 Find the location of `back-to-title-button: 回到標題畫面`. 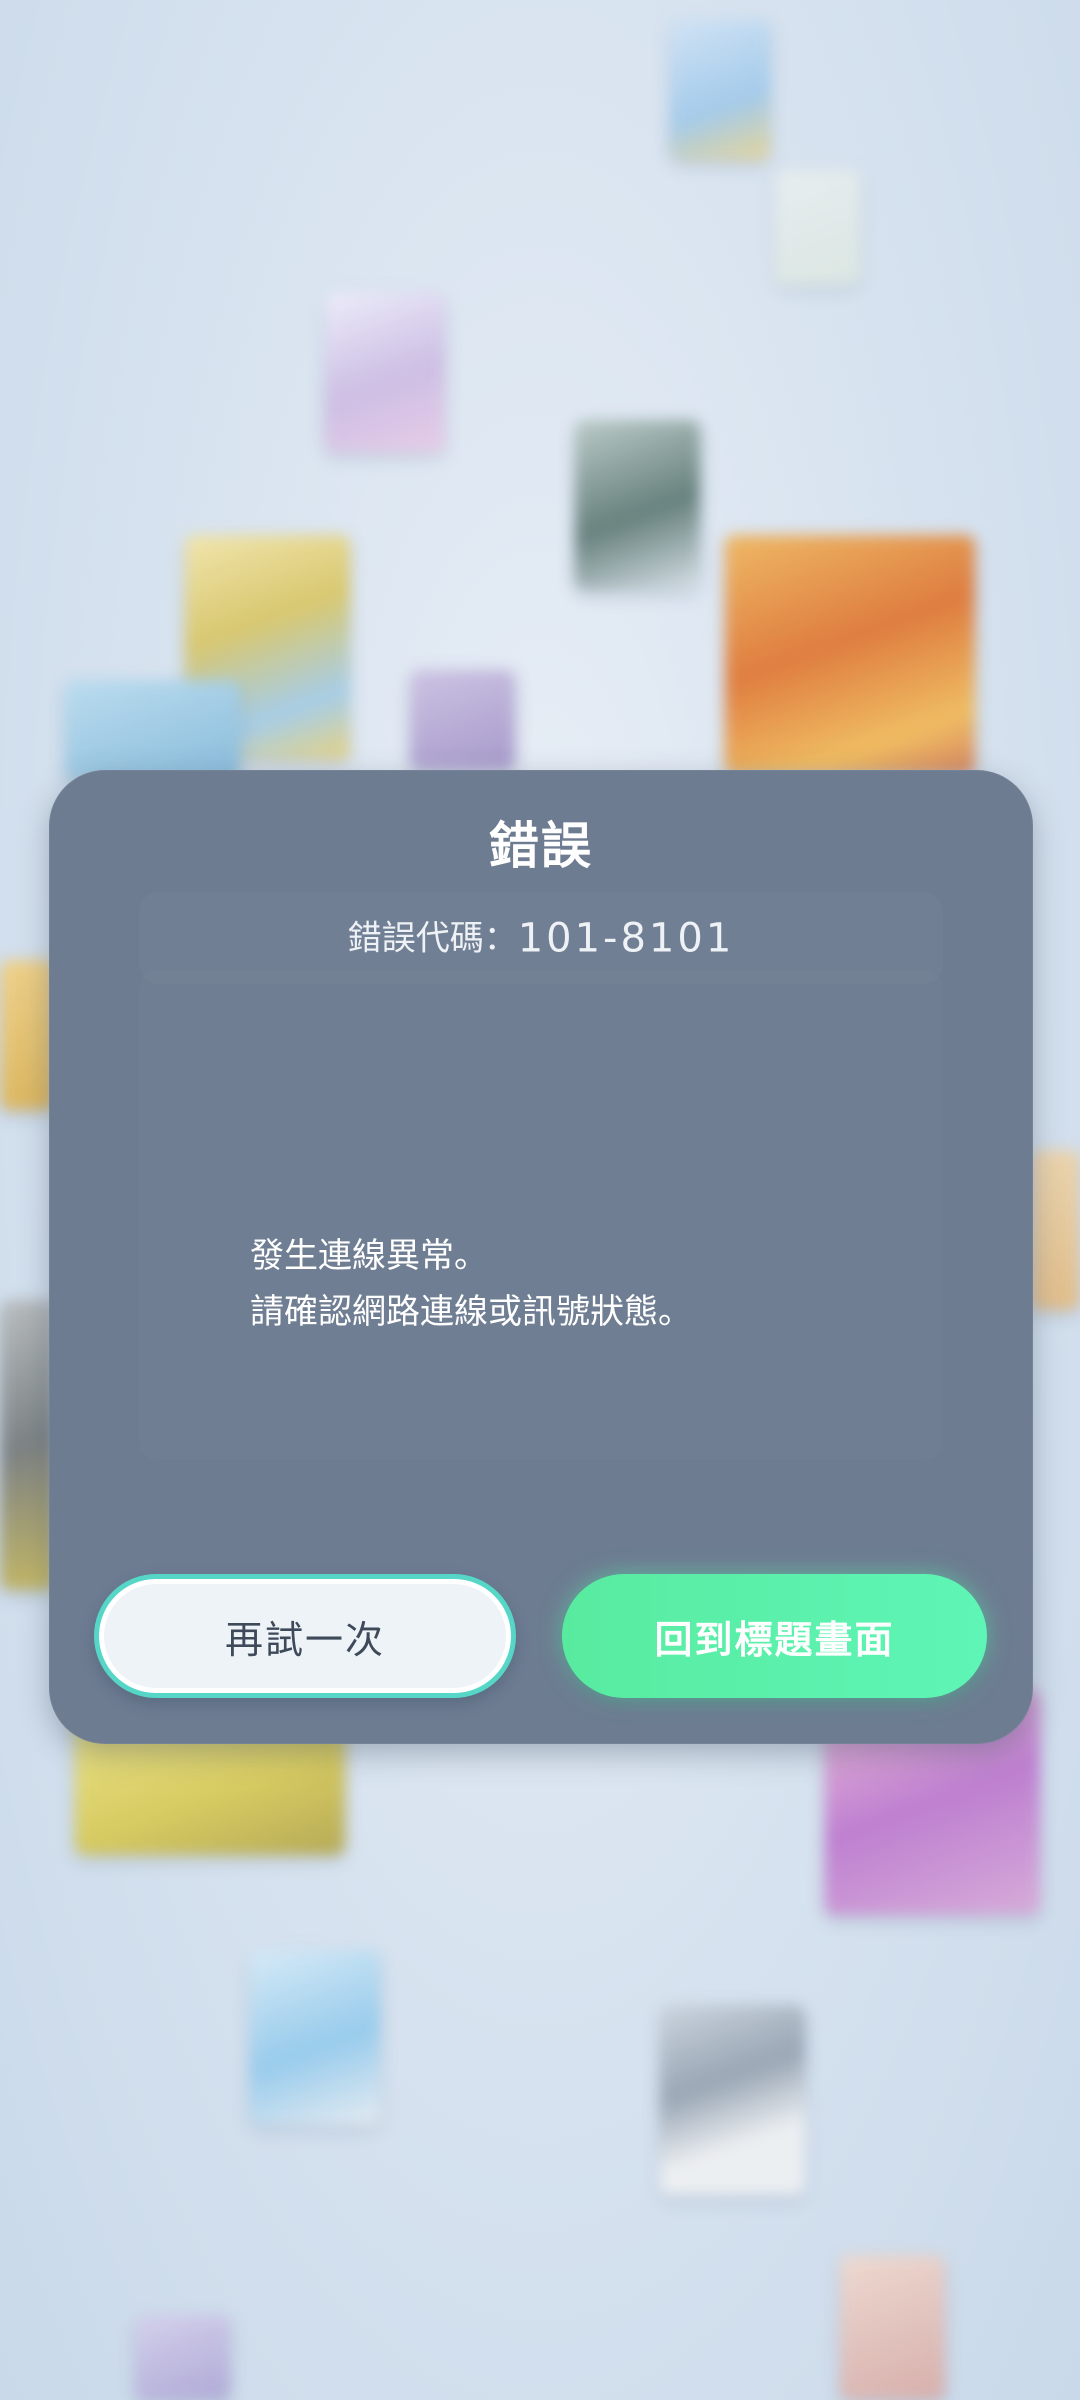

back-to-title-button: 回到標題畫面 is located at coordinates (774, 1636).